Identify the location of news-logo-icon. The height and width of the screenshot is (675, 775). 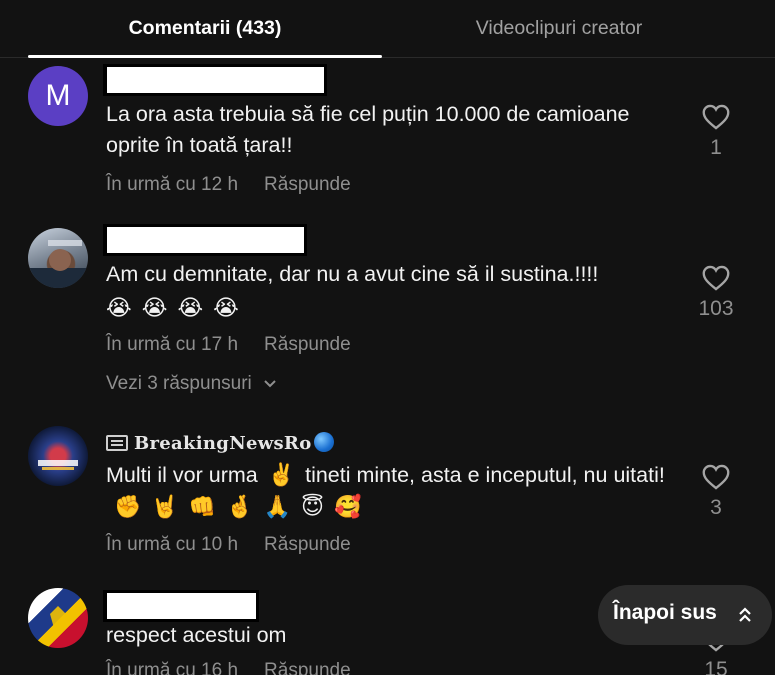
(58, 465).